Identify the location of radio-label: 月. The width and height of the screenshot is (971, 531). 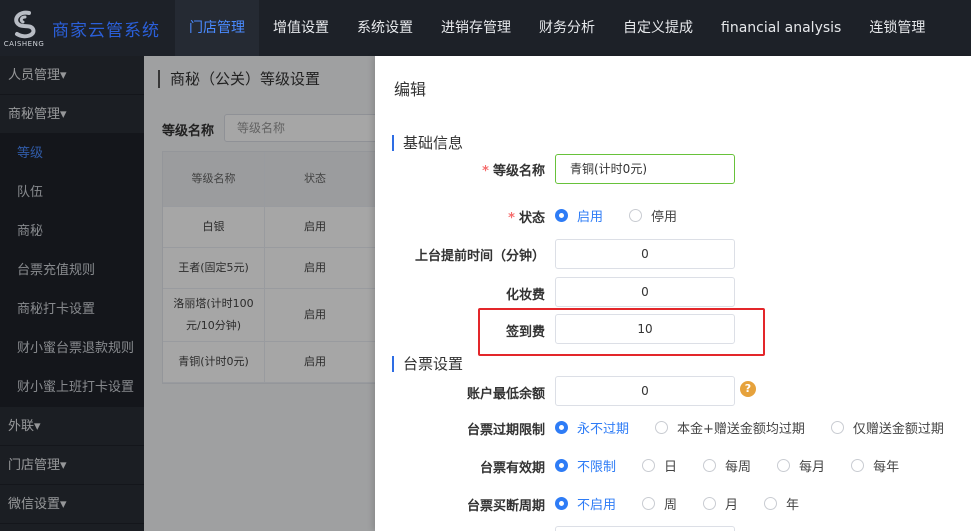
(732, 505).